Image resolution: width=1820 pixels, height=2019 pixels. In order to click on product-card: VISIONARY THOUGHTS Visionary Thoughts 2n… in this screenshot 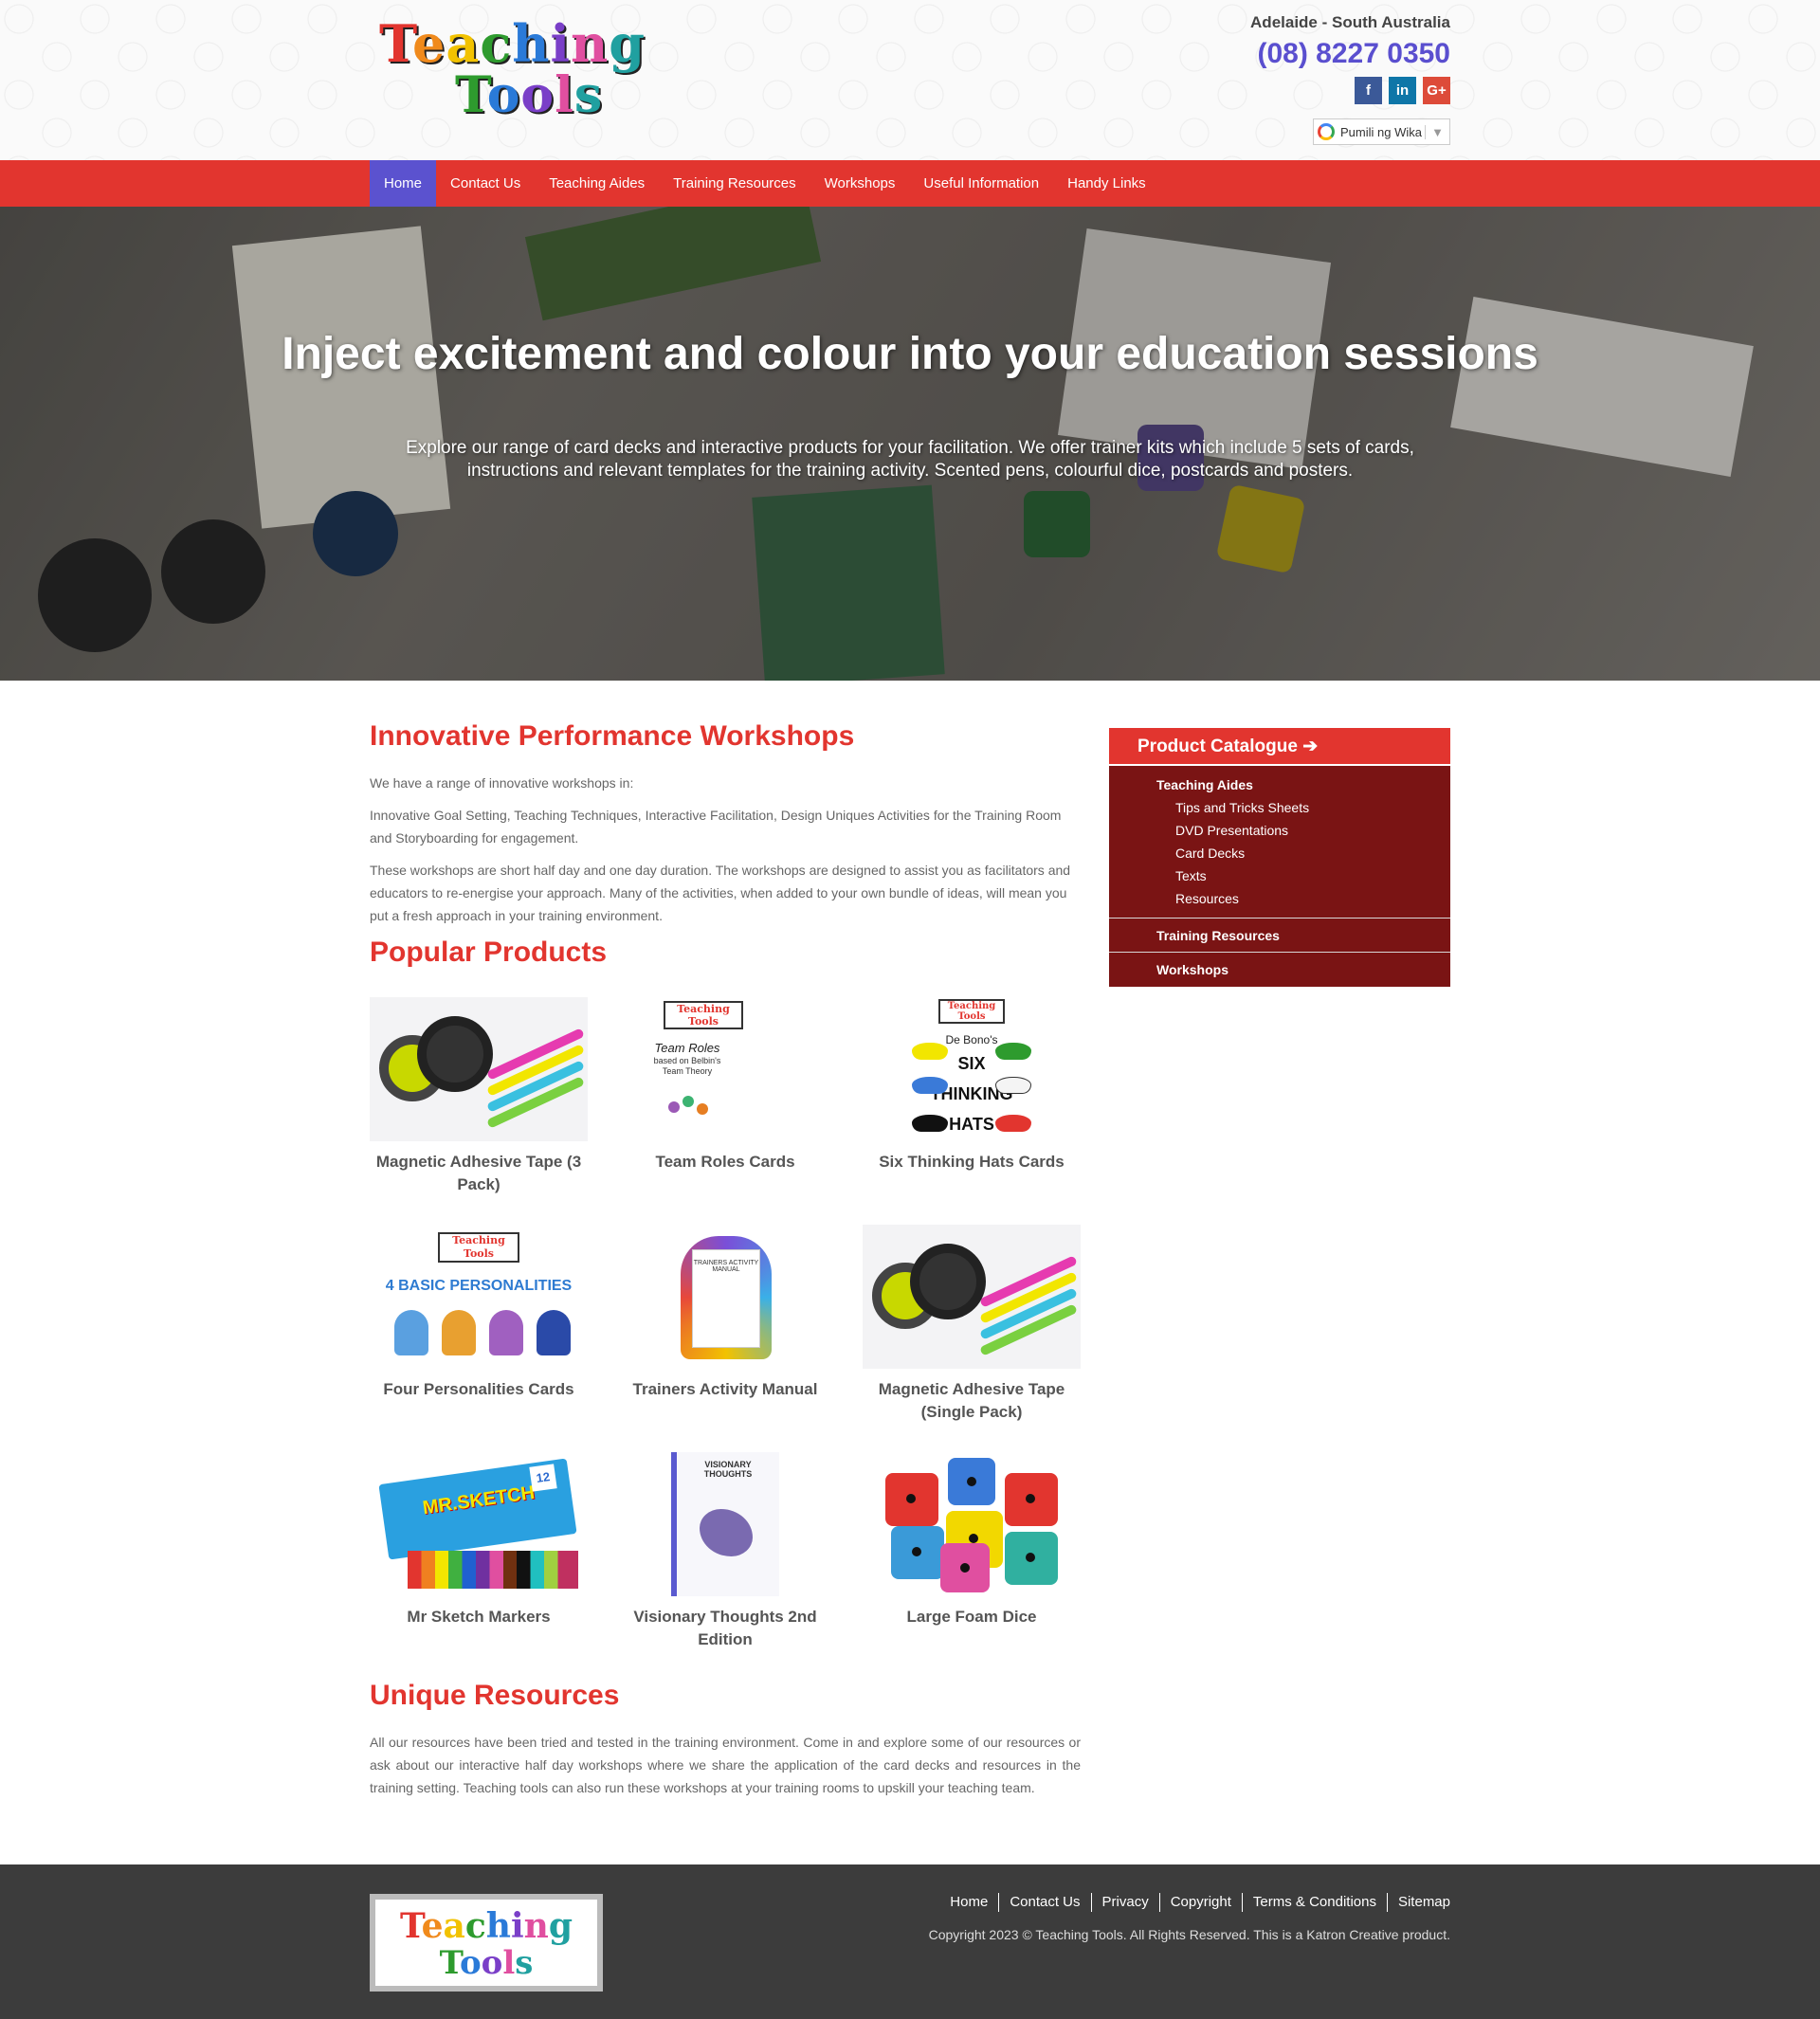, I will do `click(725, 1551)`.